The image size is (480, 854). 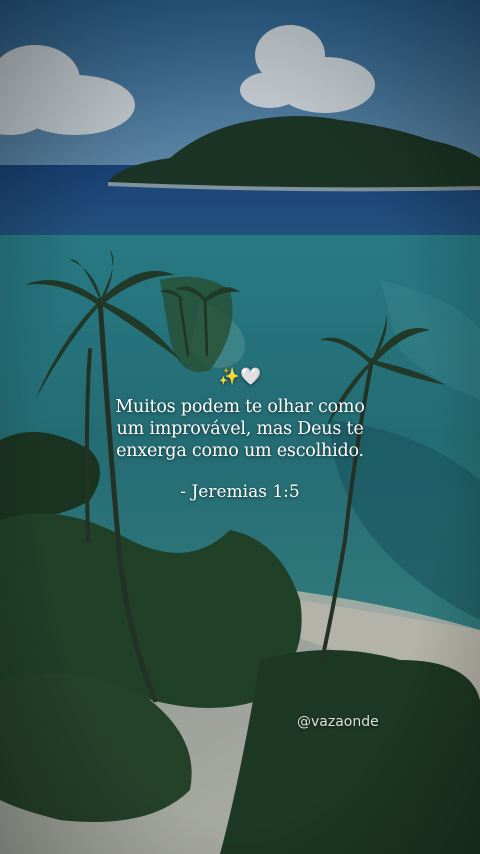 I want to click on white-heart-icon: 🤍, so click(x=251, y=377).